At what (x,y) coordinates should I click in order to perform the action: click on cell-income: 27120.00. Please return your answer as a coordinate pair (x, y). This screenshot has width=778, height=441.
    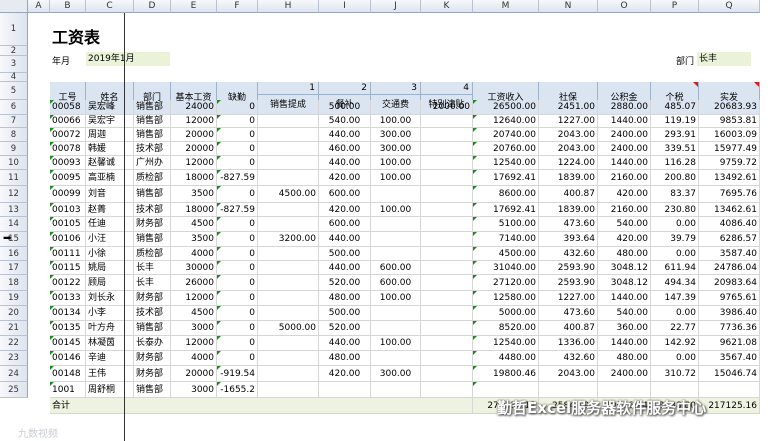
    Looking at the image, I should click on (506, 283).